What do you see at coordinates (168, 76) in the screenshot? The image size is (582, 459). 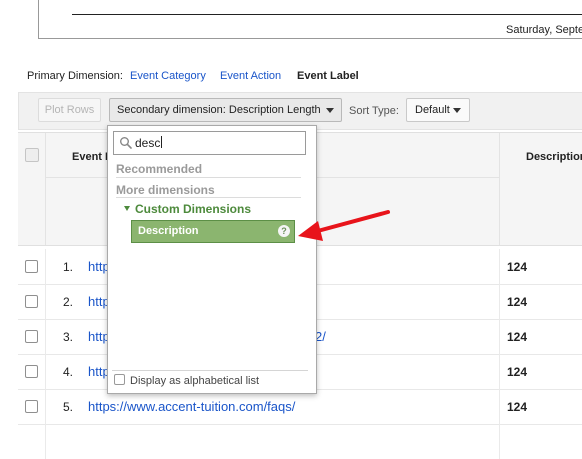 I see `primary-dimension-event-category: Event Category` at bounding box center [168, 76].